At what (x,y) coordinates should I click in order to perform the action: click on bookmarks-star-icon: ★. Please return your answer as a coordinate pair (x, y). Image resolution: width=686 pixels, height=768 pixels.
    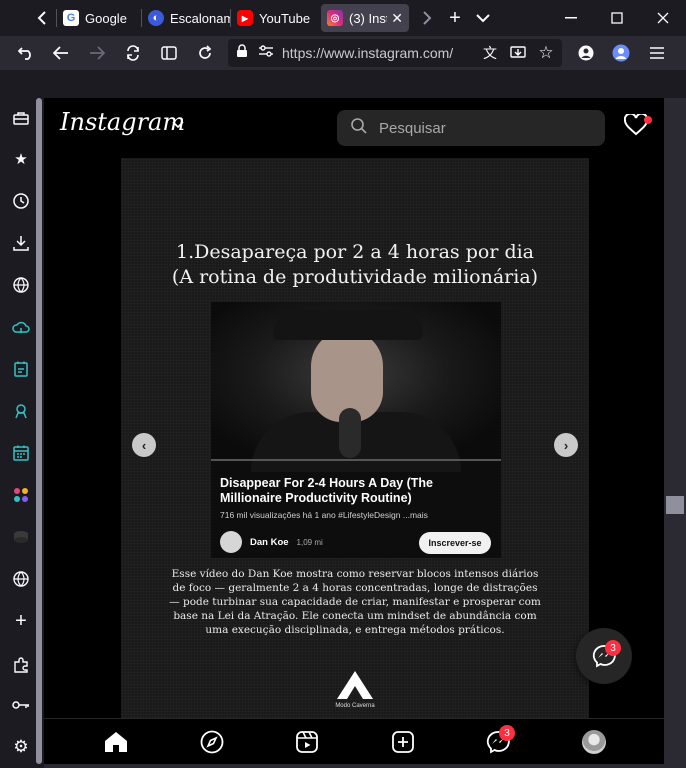
    Looking at the image, I should click on (21, 159).